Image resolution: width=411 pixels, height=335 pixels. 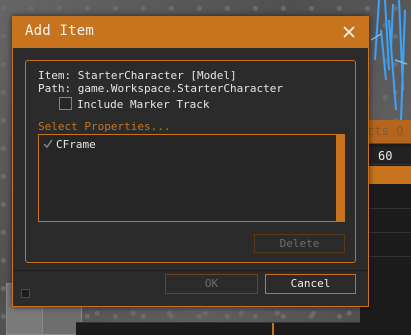 What do you see at coordinates (48, 144) in the screenshot?
I see `checkmark-icon` at bounding box center [48, 144].